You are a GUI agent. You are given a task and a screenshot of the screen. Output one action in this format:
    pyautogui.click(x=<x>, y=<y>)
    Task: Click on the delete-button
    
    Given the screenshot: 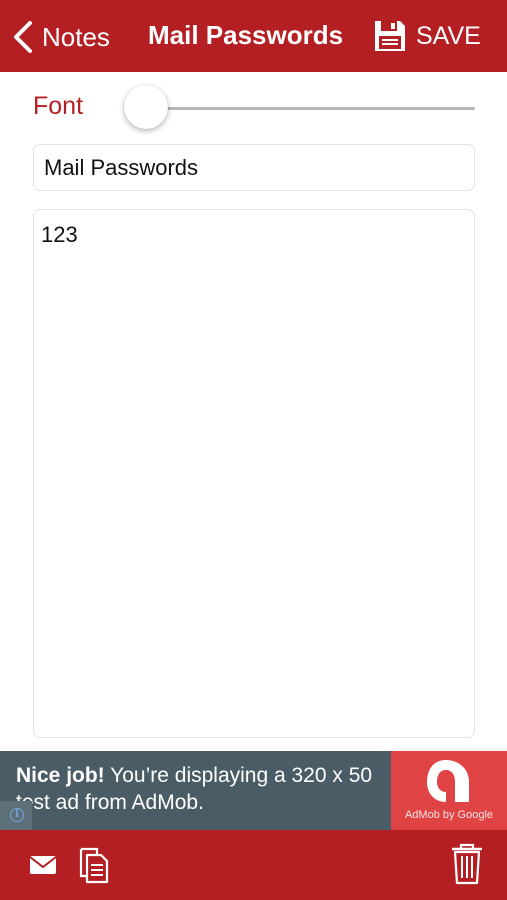 What is the action you would take?
    pyautogui.click(x=467, y=866)
    